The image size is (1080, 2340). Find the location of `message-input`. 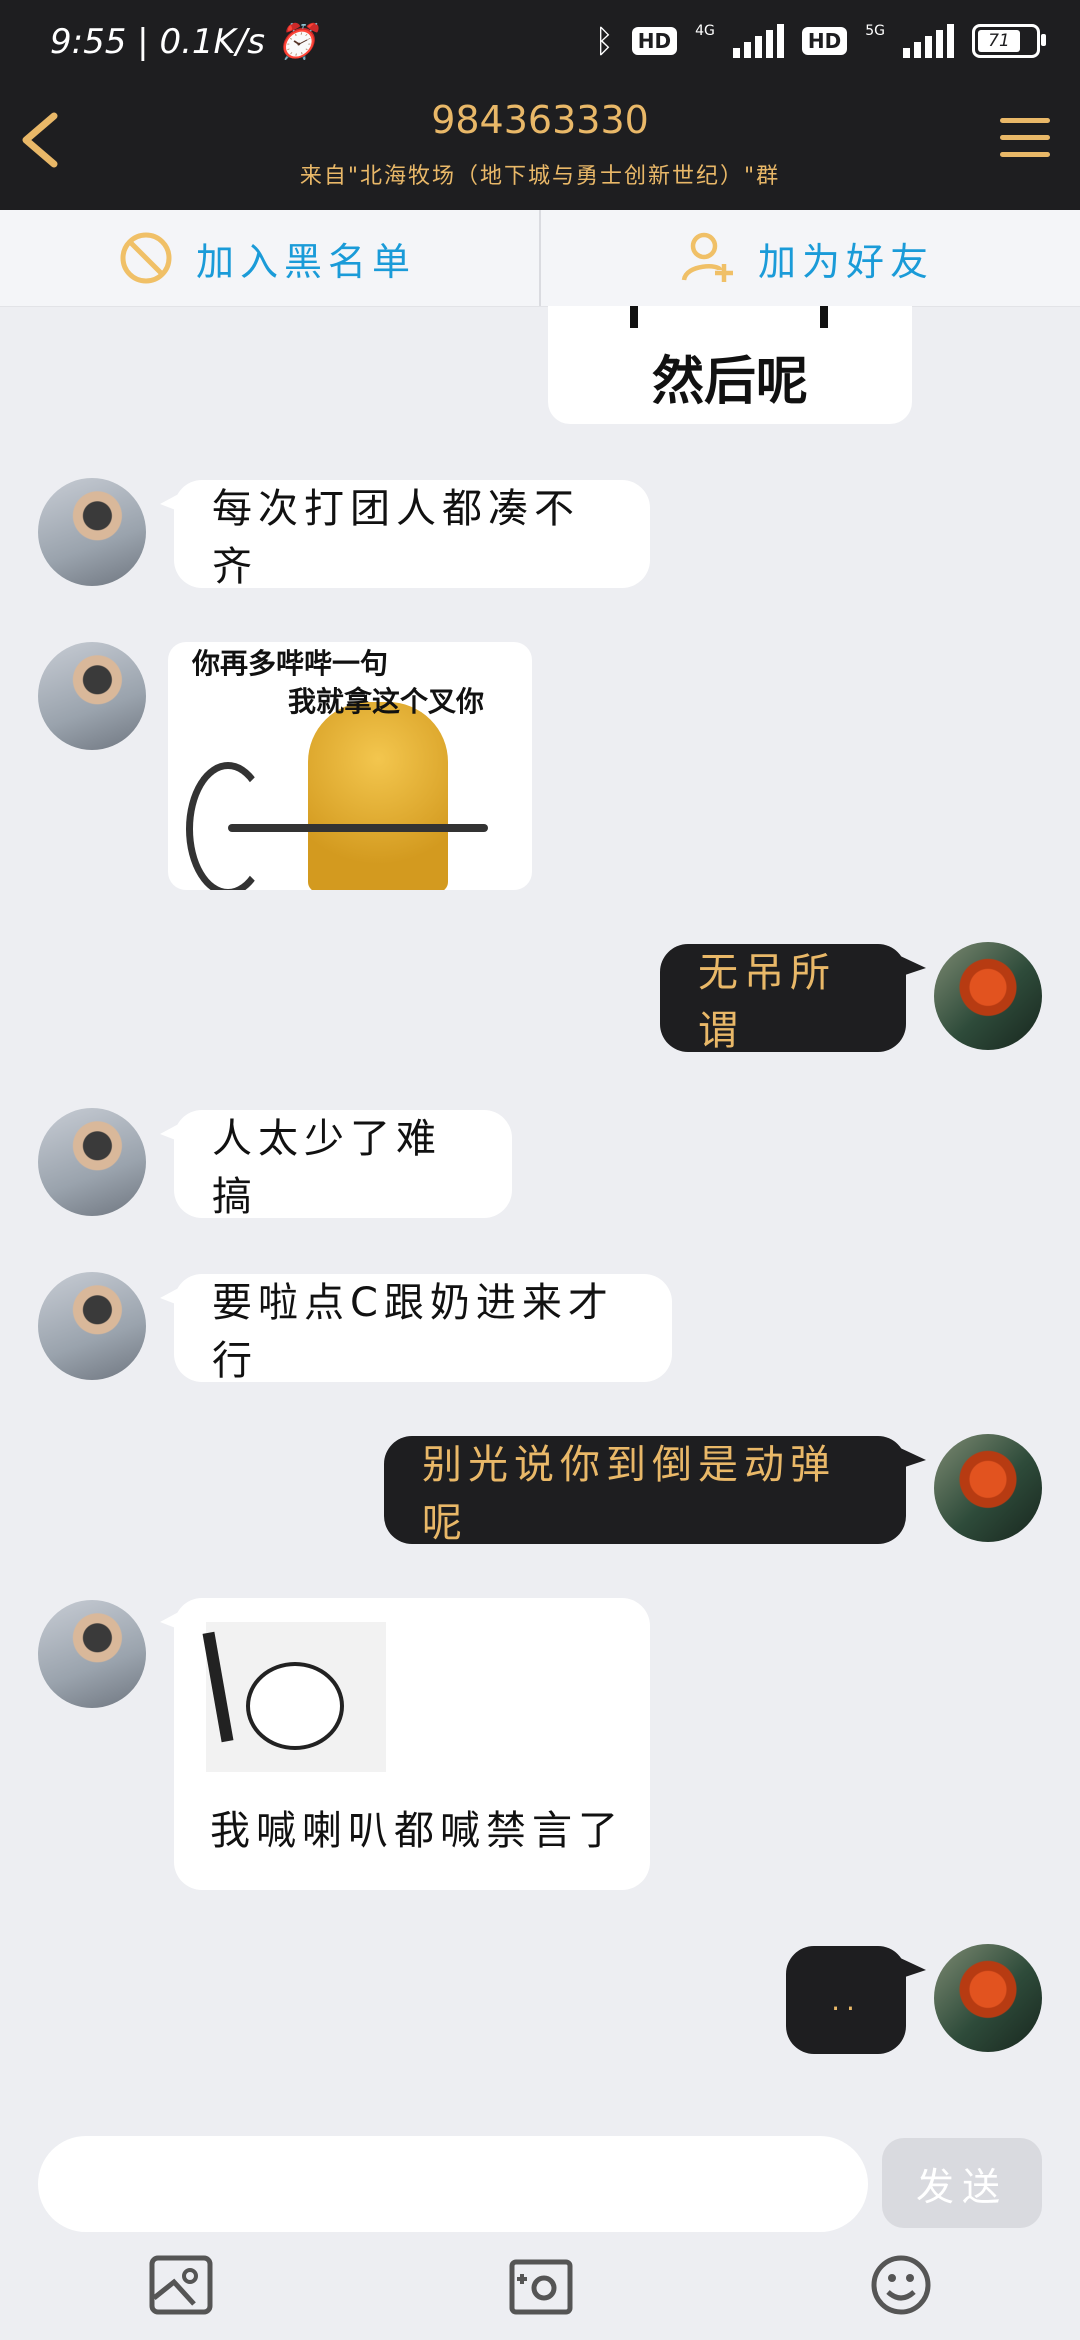

message-input is located at coordinates (453, 2184).